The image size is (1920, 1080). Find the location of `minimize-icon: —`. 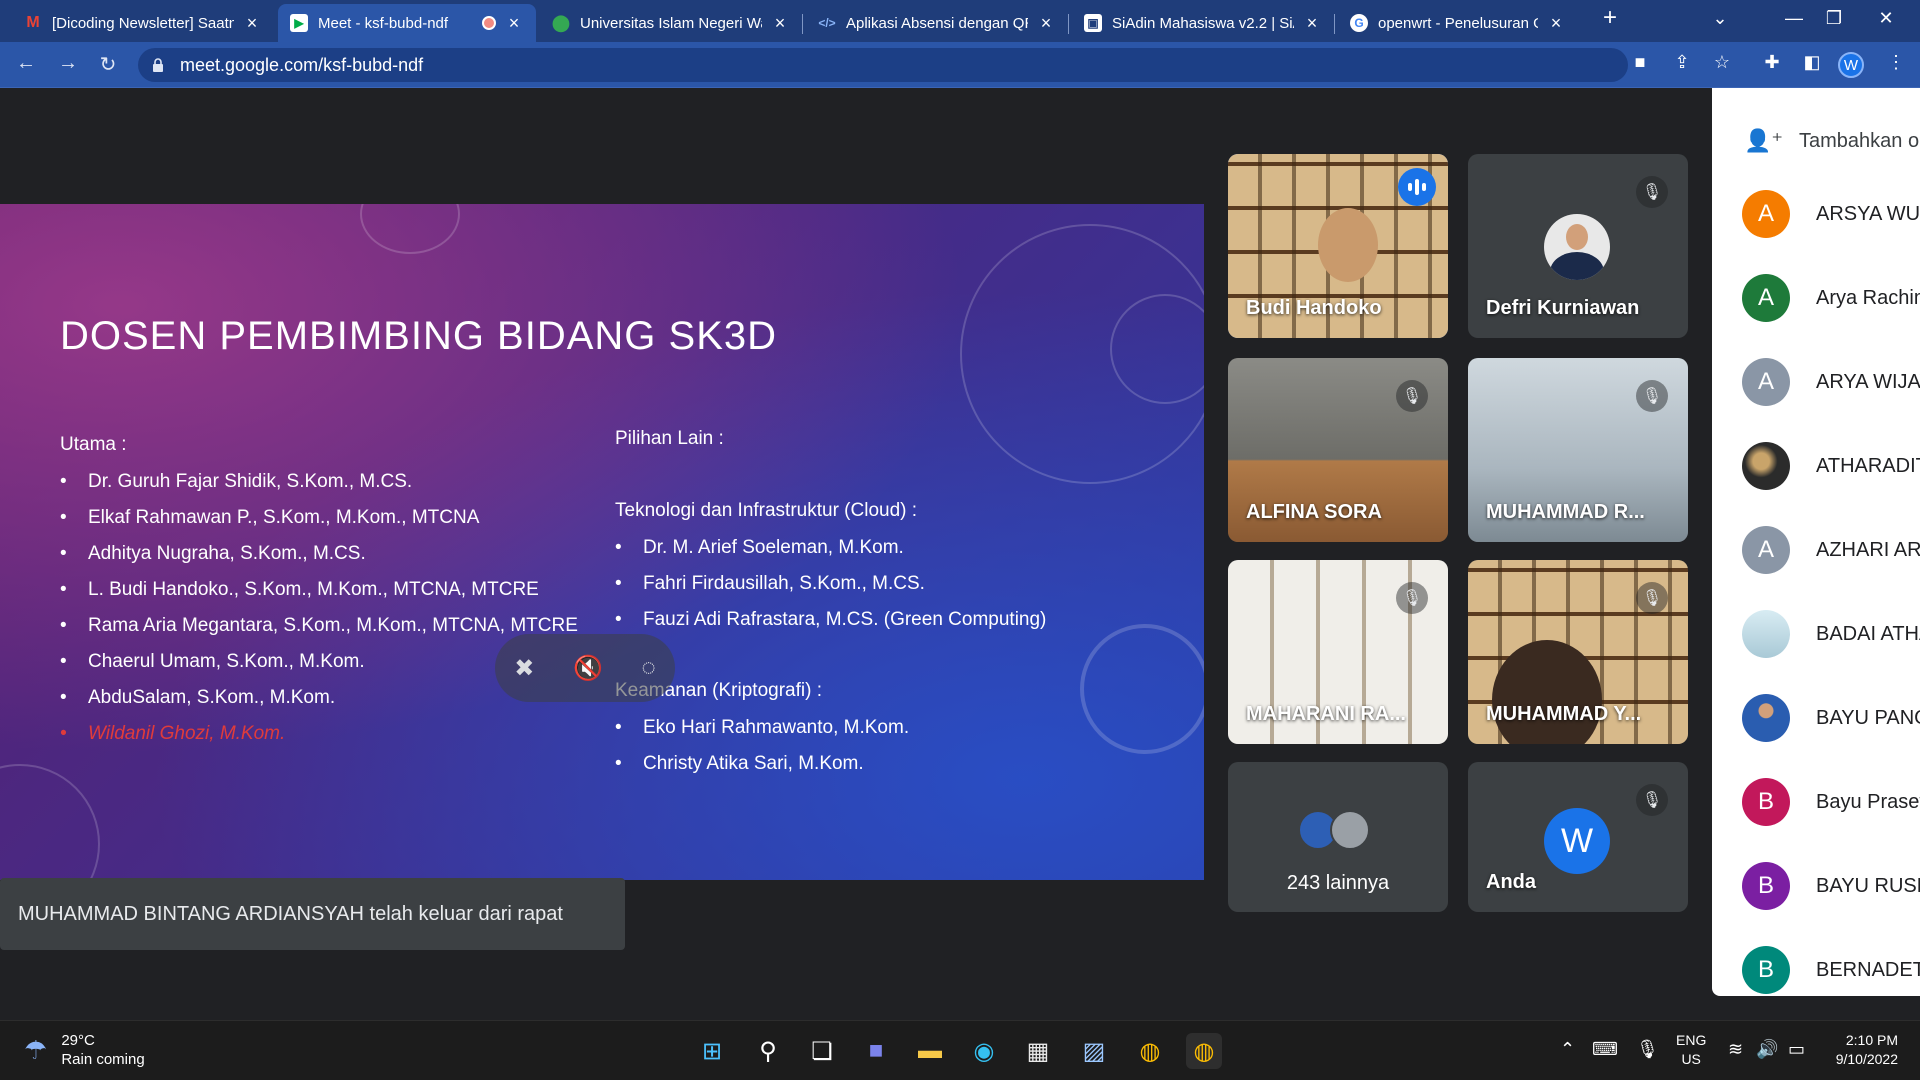

minimize-icon: — is located at coordinates (1794, 18).